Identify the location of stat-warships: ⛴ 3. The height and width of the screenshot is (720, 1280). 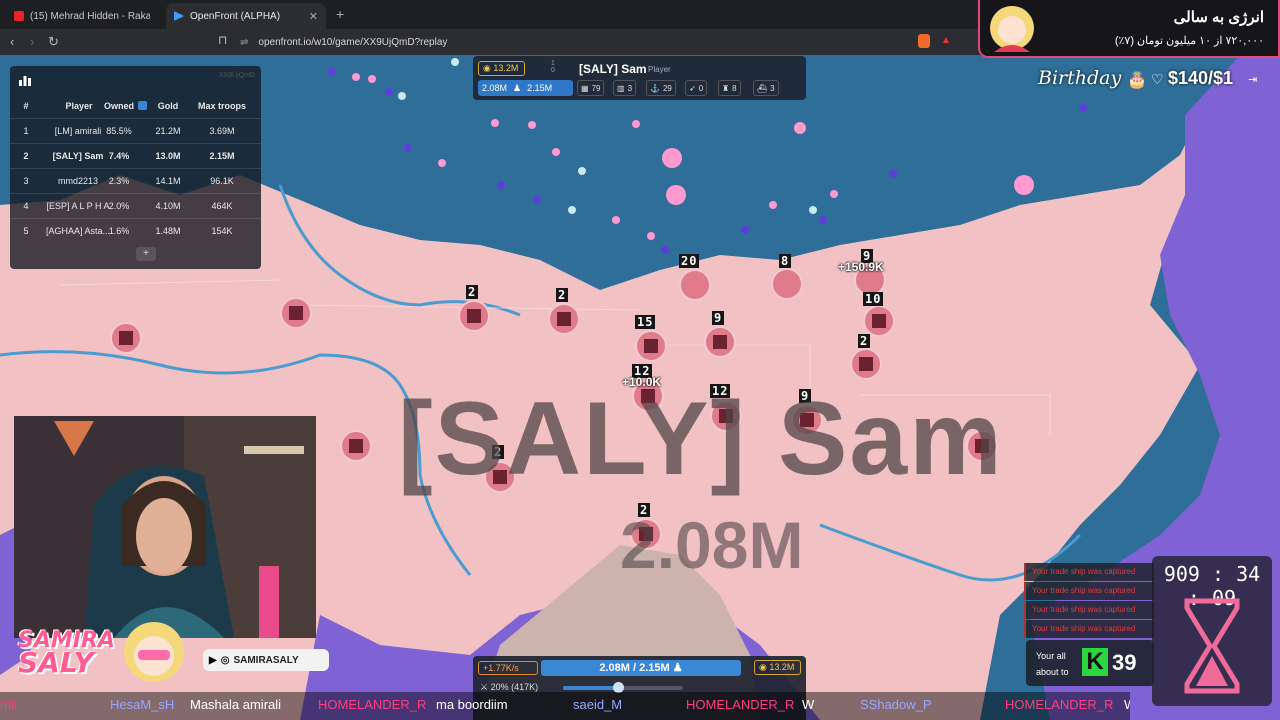
(766, 88).